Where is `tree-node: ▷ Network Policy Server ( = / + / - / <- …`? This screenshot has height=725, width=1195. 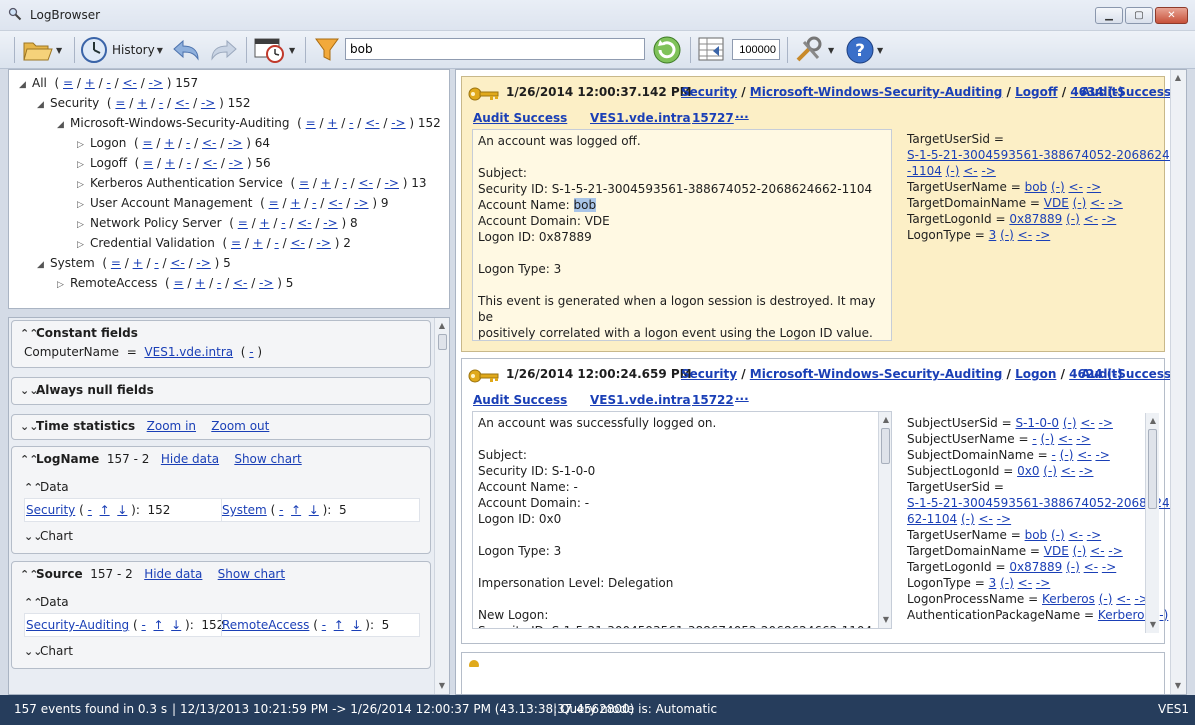 tree-node: ▷ Network Policy Server ( = / + / - / <- … is located at coordinates (217, 223).